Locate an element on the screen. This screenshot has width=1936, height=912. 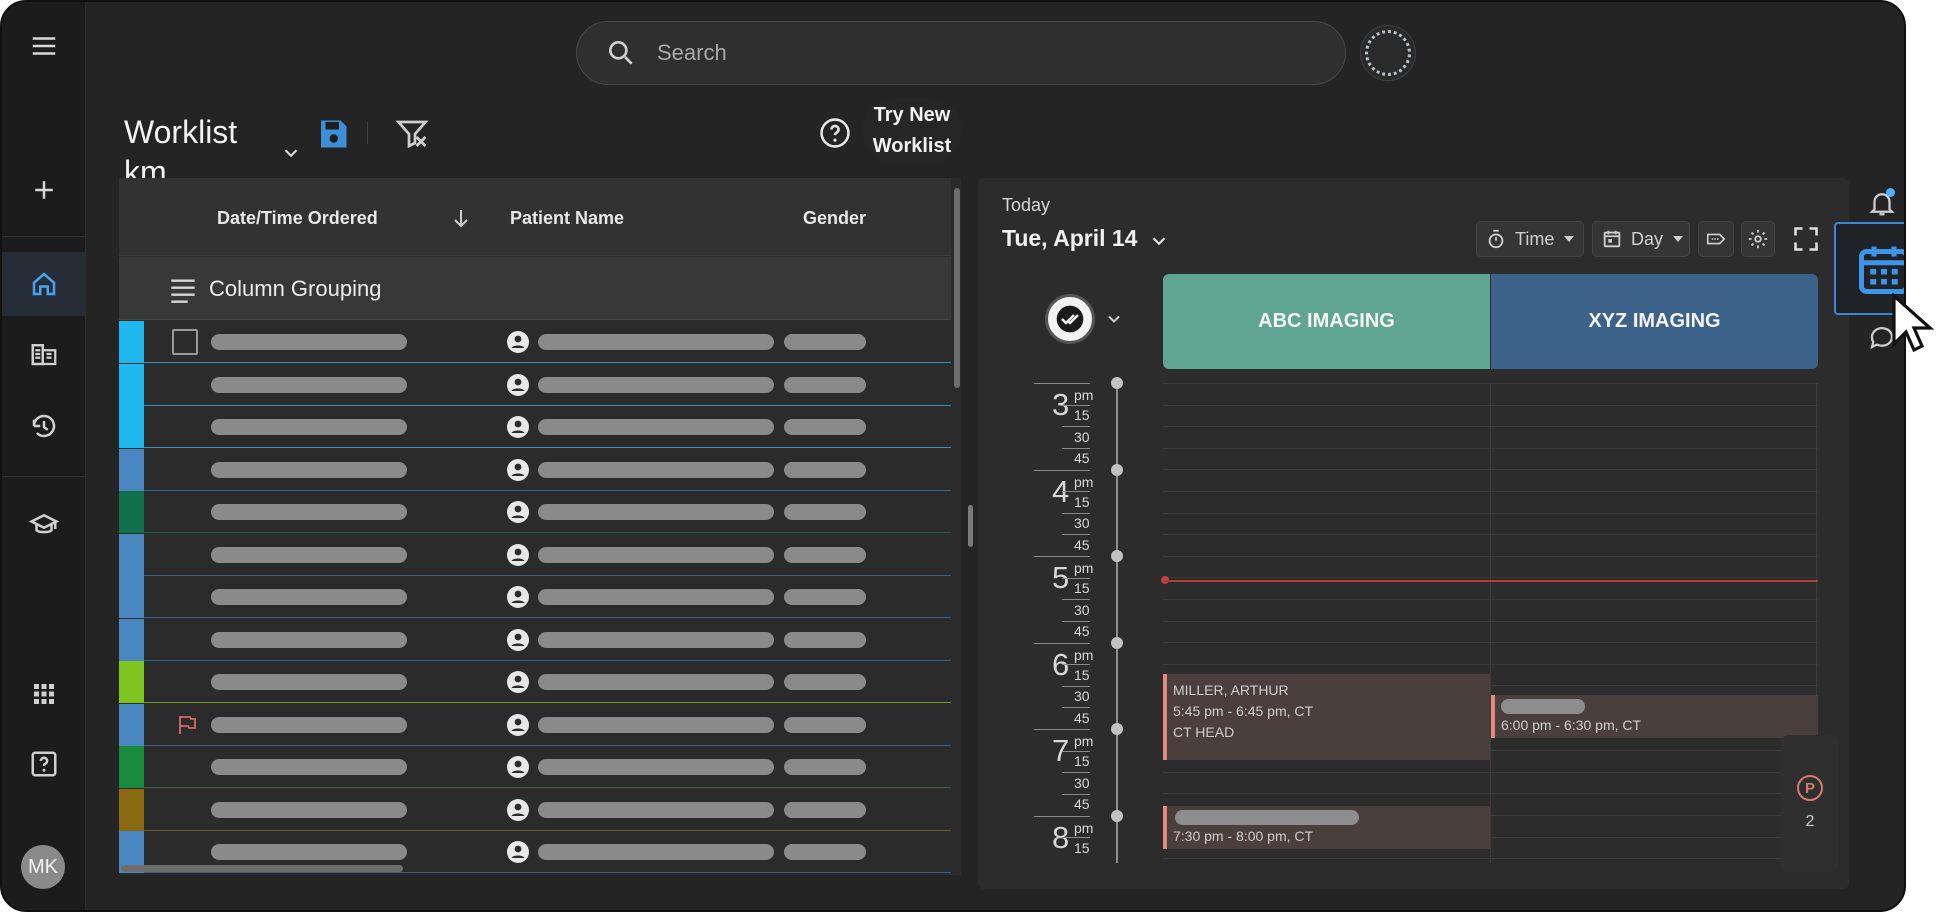
time-scale-dropdown: Time is located at coordinates (1530, 239).